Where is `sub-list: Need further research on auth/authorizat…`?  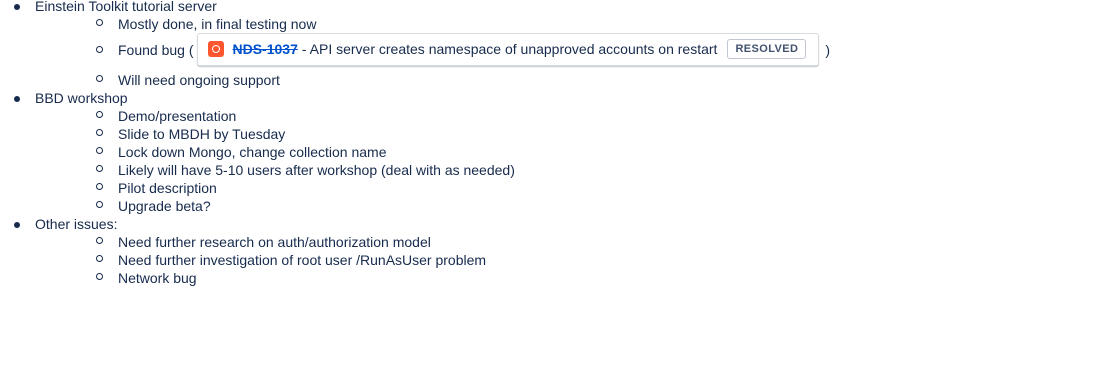
sub-list: Need further research on auth/authorizat… is located at coordinates (567, 260).